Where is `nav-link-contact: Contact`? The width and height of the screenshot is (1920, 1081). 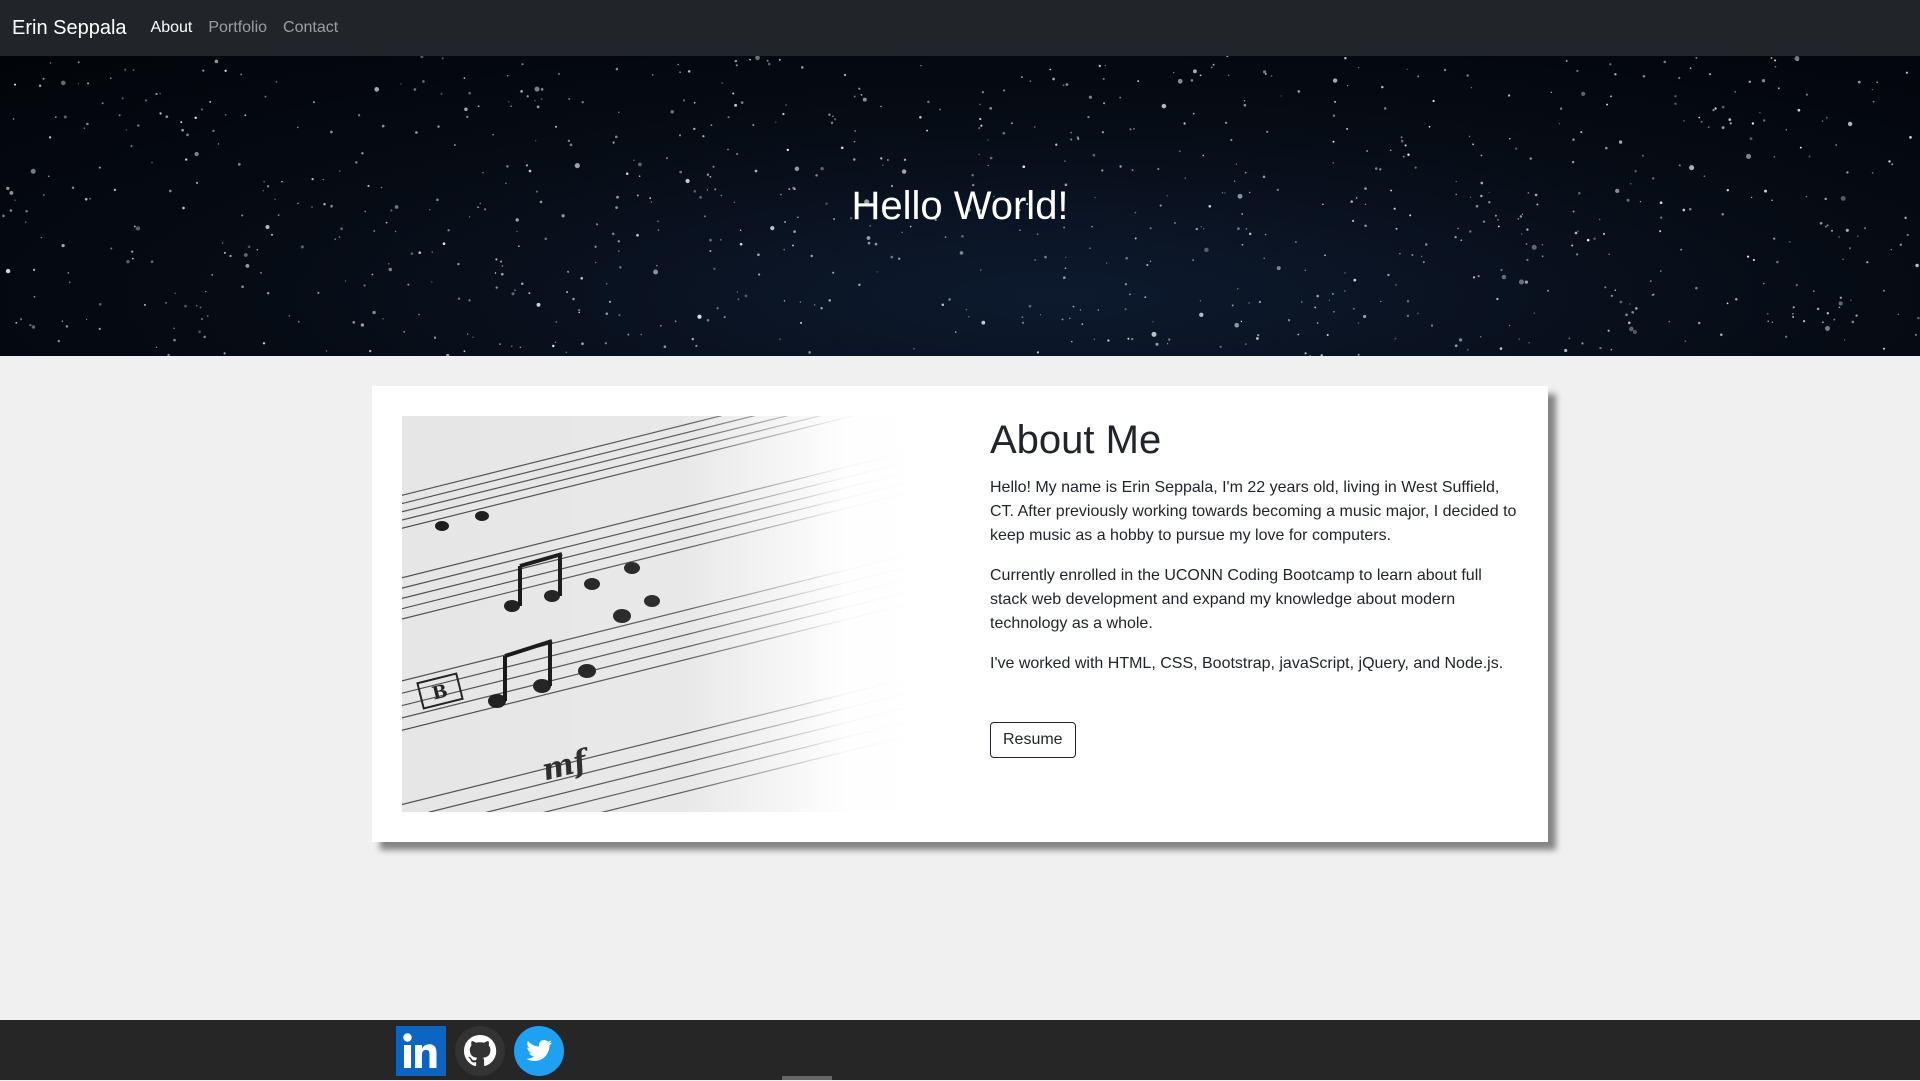 nav-link-contact: Contact is located at coordinates (310, 28).